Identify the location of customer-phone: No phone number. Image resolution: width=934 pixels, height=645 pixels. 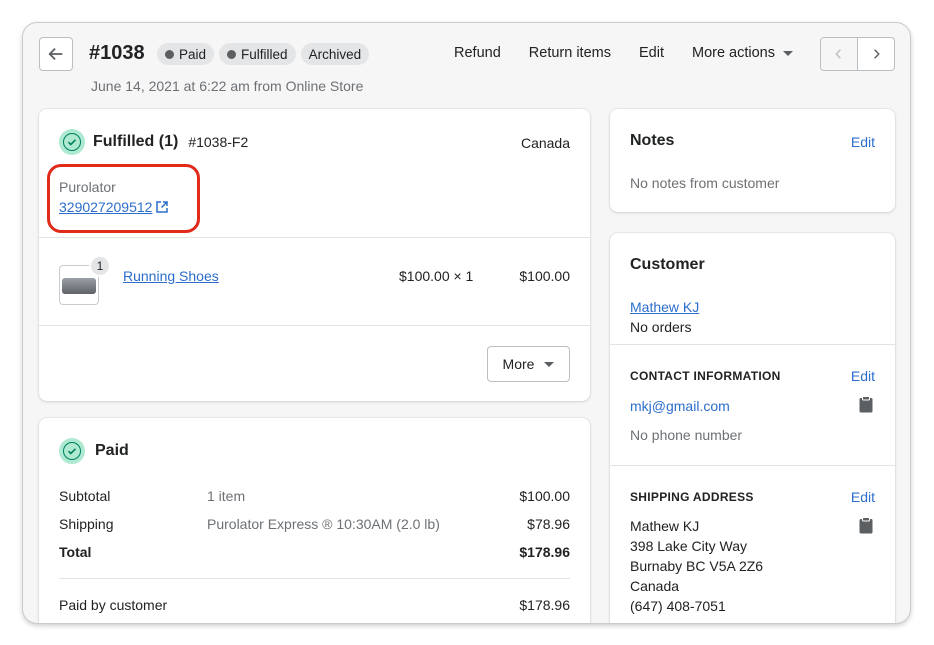
(686, 435).